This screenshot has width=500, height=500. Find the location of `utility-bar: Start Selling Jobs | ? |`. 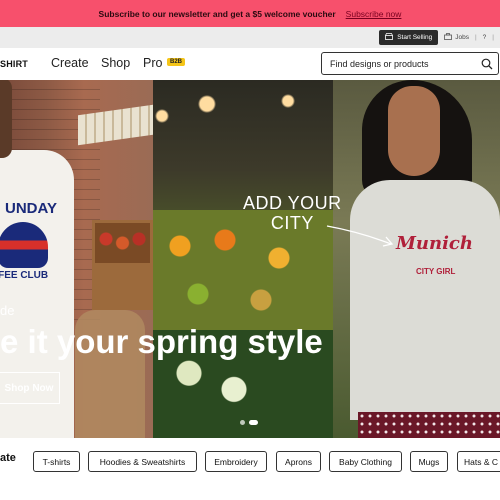

utility-bar: Start Selling Jobs | ? | is located at coordinates (250, 37).